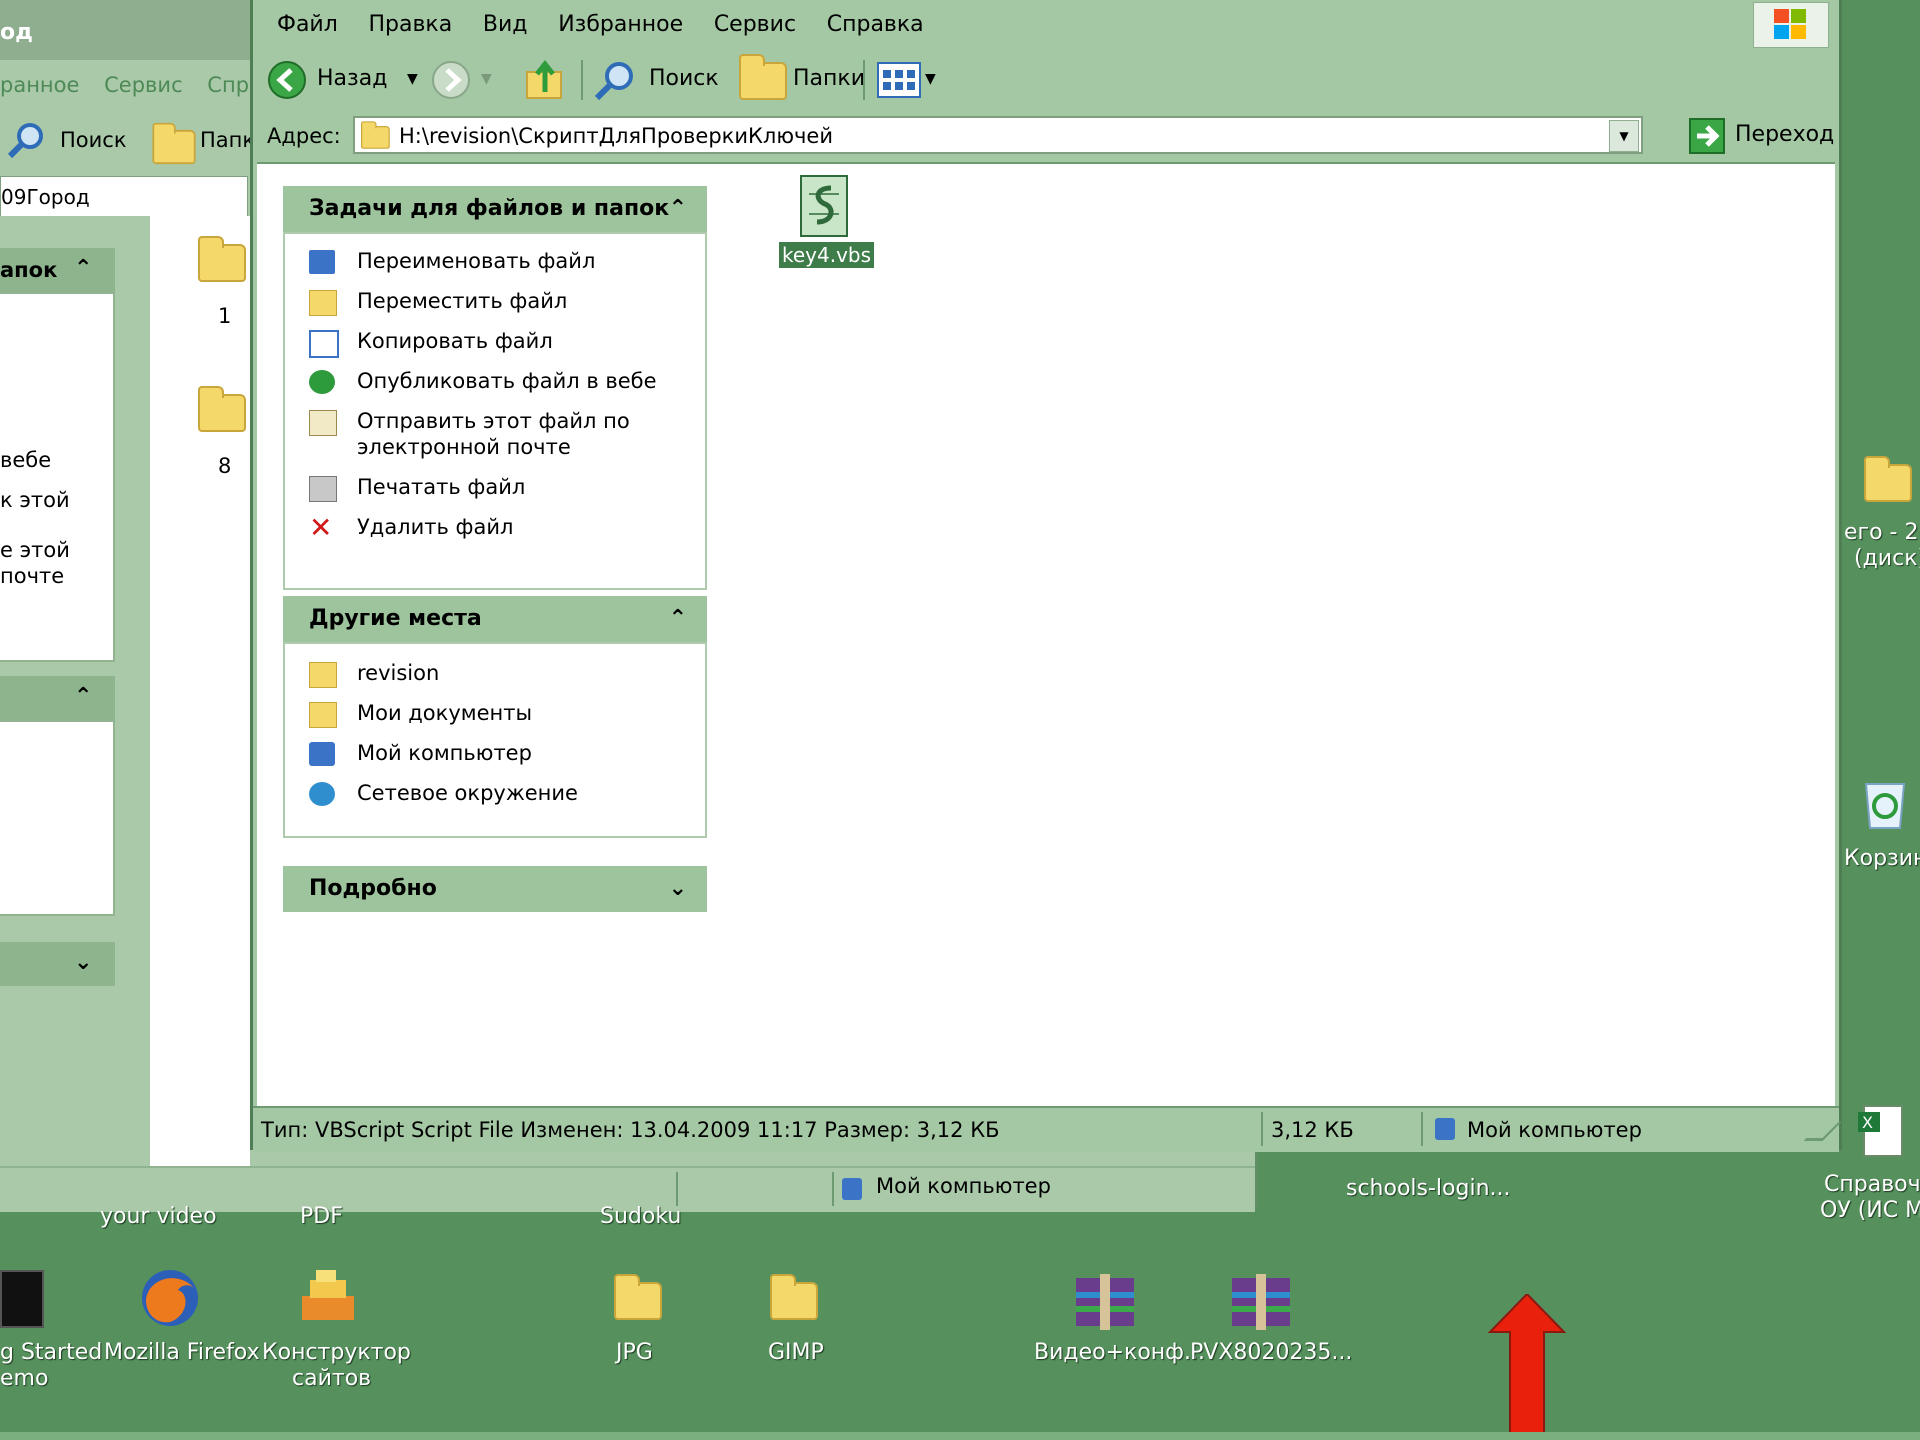 This screenshot has height=1440, width=1920. Describe the element at coordinates (323, 423) in the screenshot. I see `mail-icon` at that location.